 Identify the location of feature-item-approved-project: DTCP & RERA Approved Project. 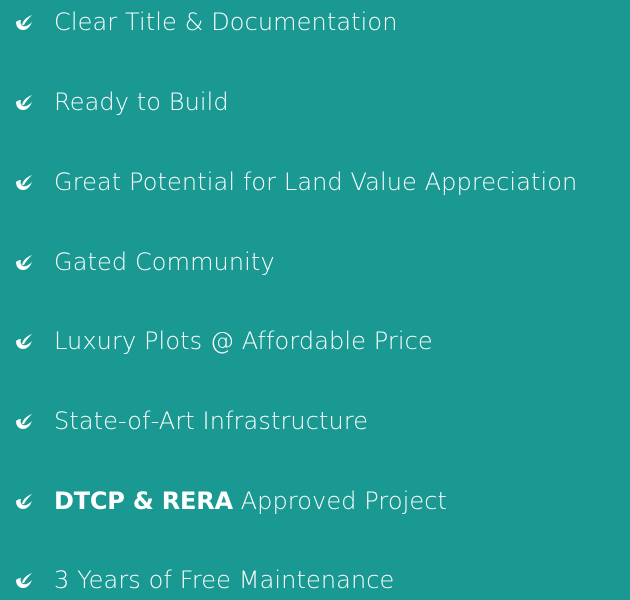
(229, 501).